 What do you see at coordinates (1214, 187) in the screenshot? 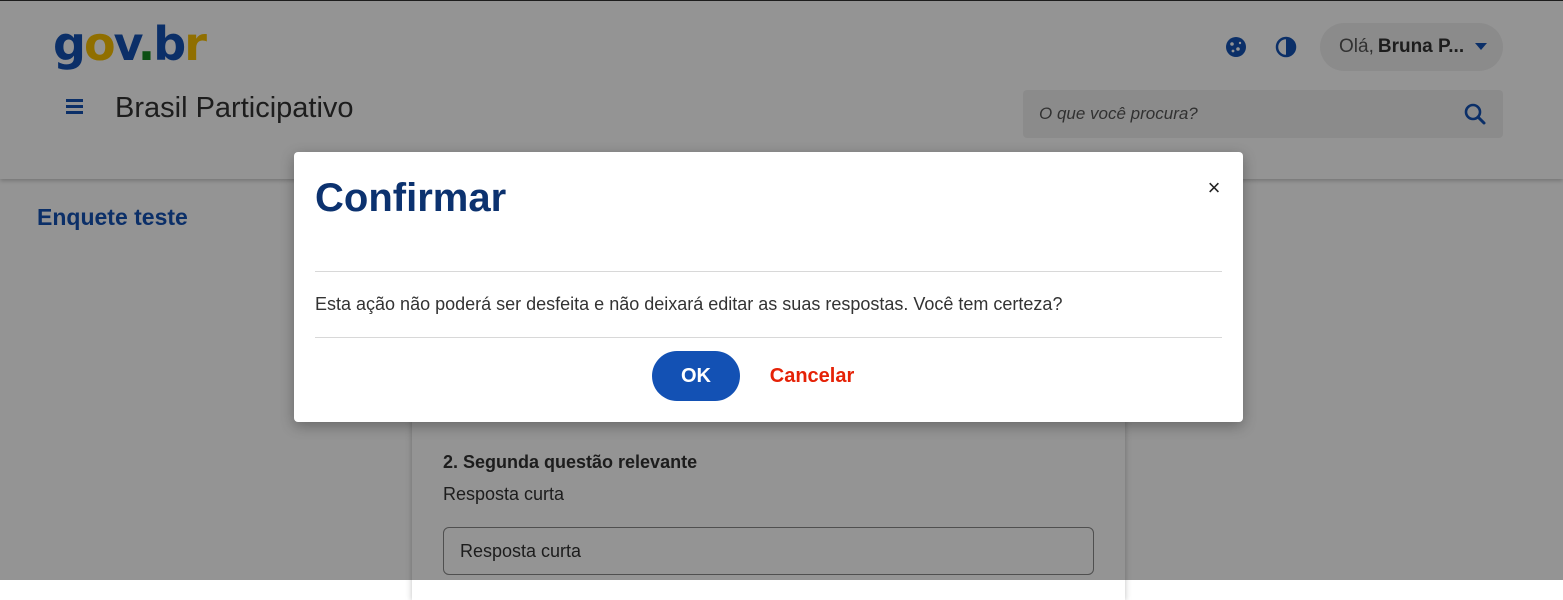
I see `close-icon: ×` at bounding box center [1214, 187].